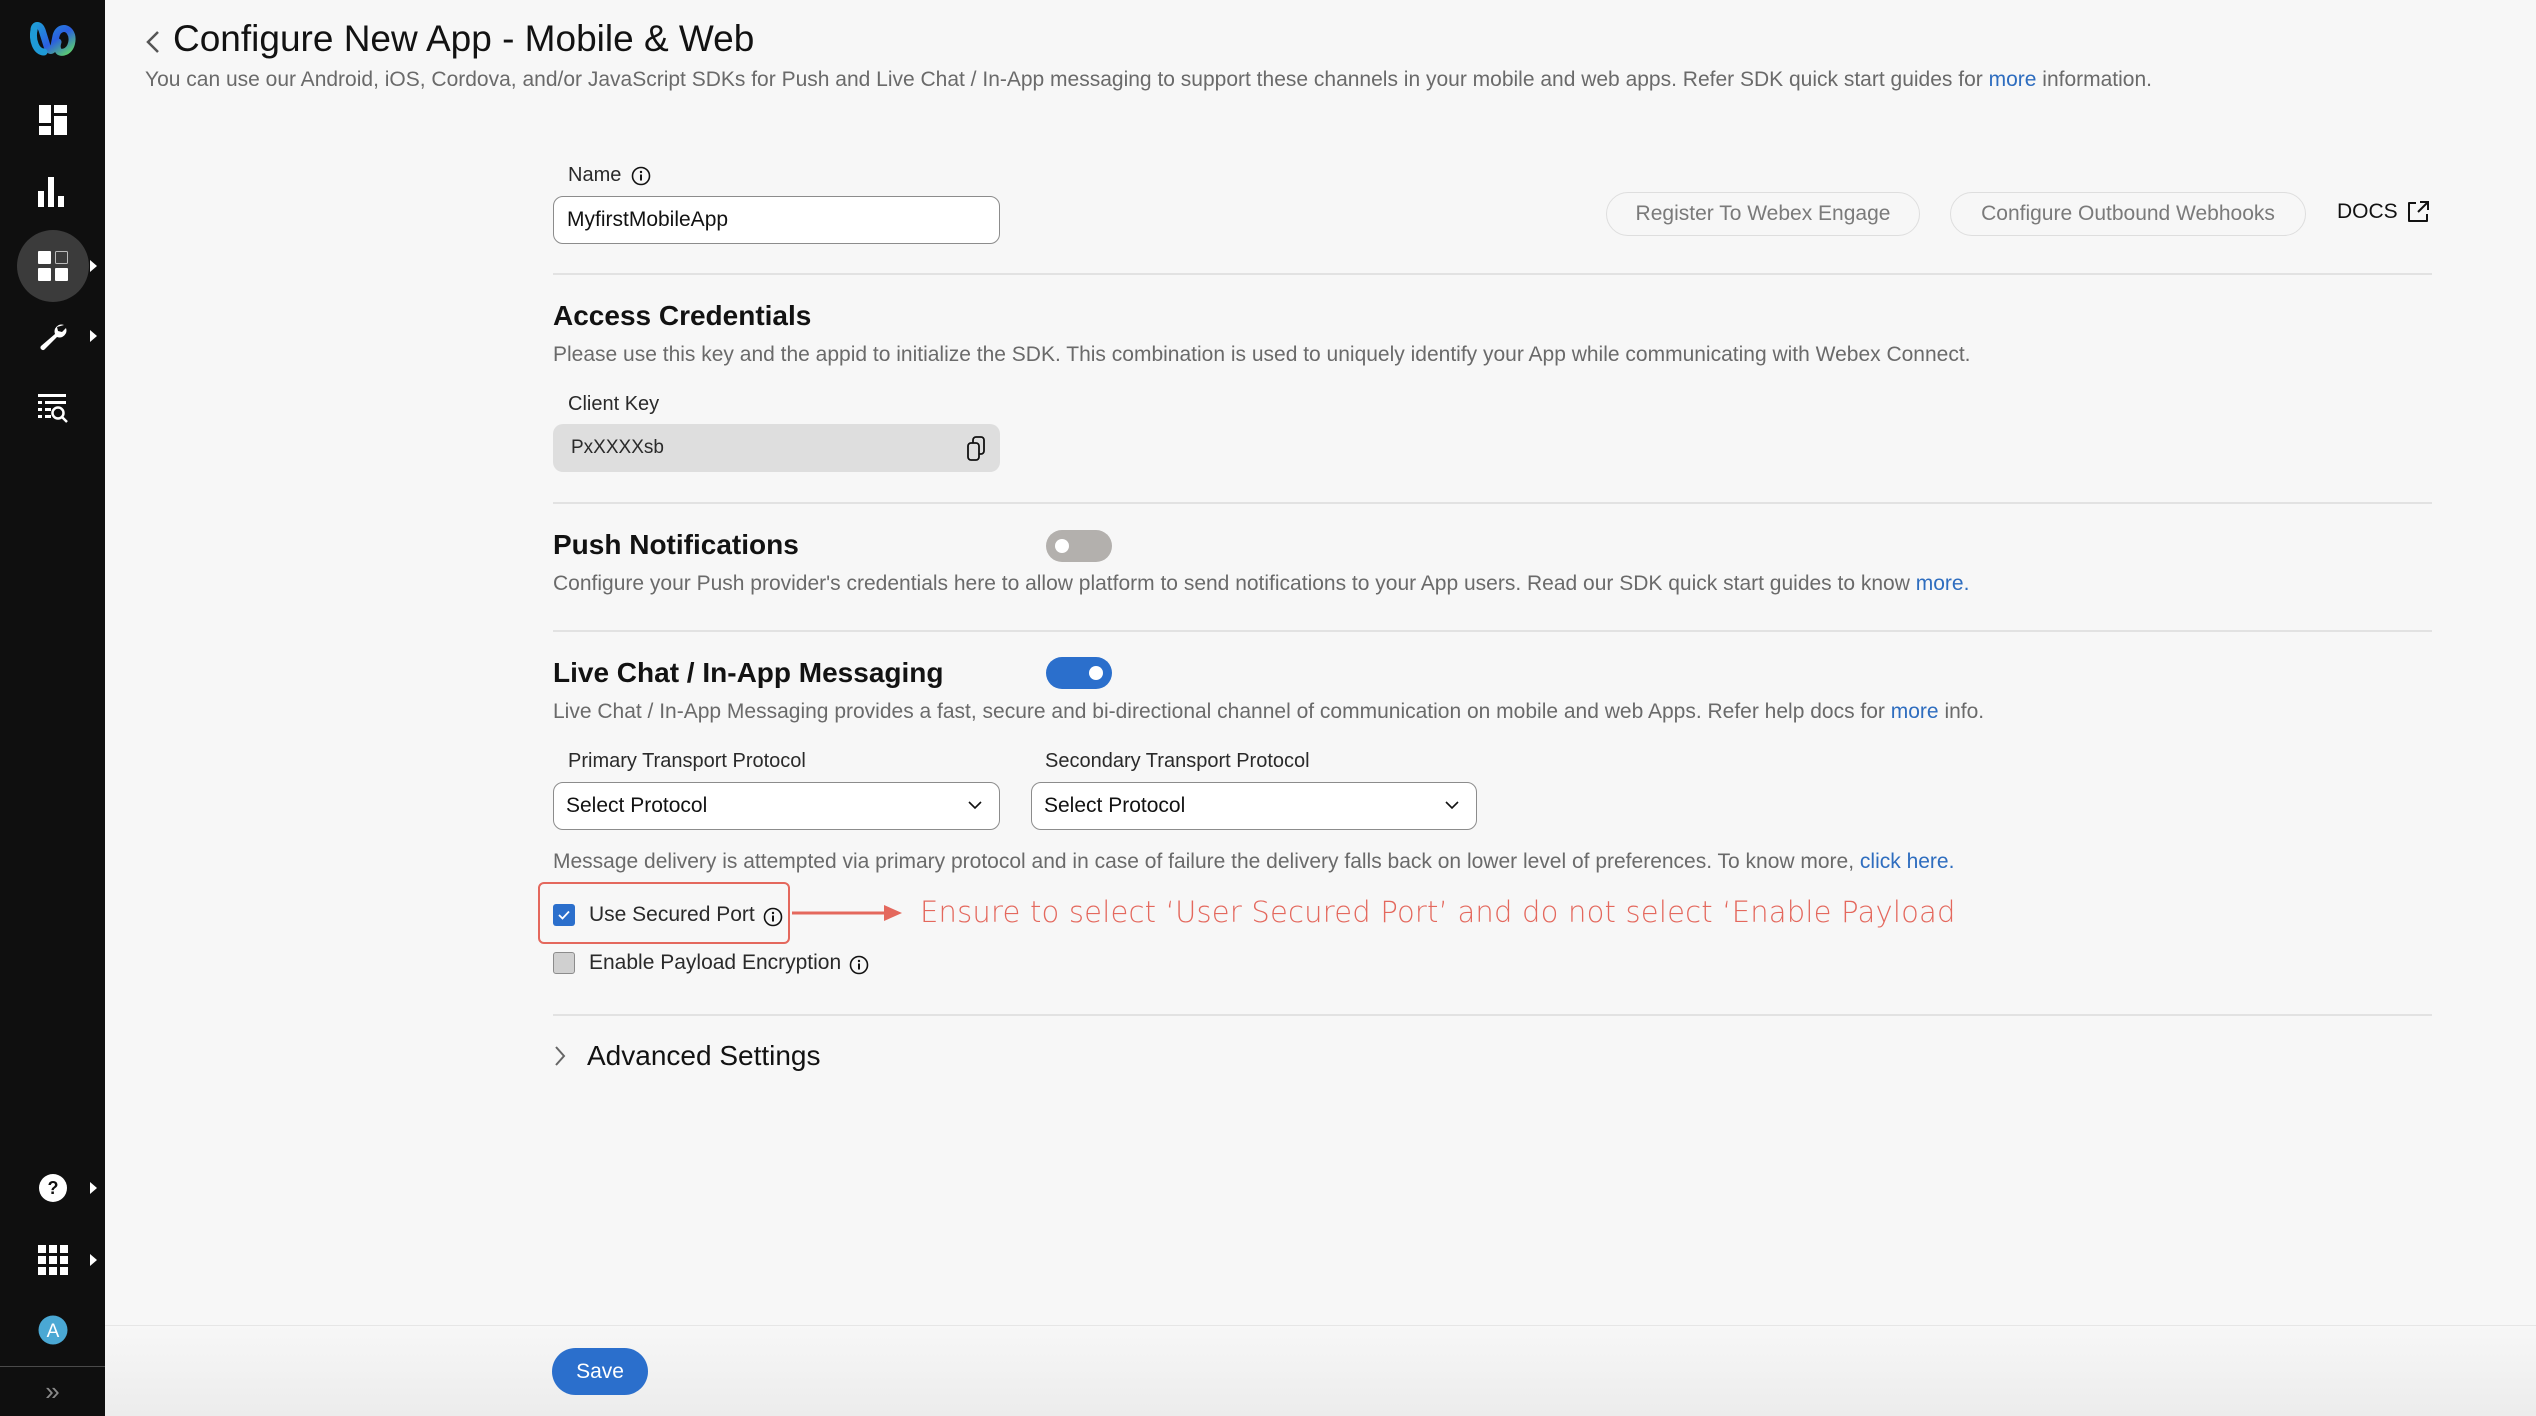  Describe the element at coordinates (2013, 79) in the screenshot. I see `more-info-link: more` at that location.